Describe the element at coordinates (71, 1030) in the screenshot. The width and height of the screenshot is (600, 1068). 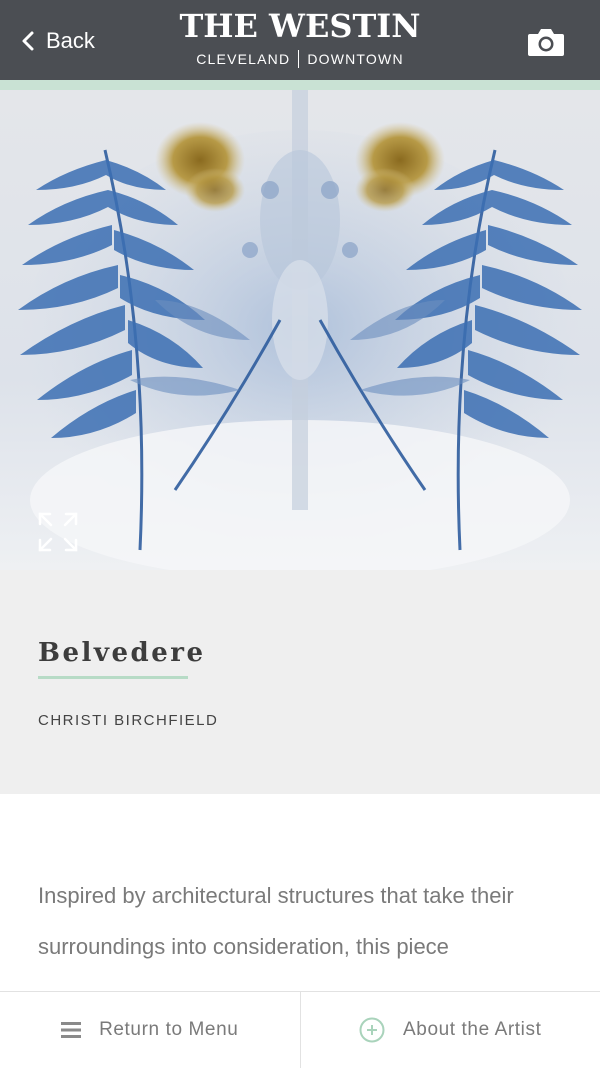
I see `hamburger-icon` at that location.